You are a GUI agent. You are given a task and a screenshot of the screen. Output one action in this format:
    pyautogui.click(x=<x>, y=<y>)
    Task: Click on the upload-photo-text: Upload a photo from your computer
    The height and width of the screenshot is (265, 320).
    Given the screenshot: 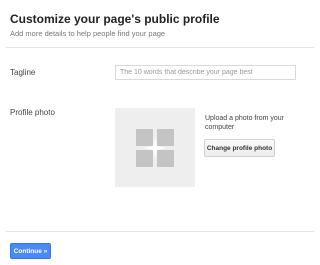 What is the action you would take?
    pyautogui.click(x=244, y=123)
    